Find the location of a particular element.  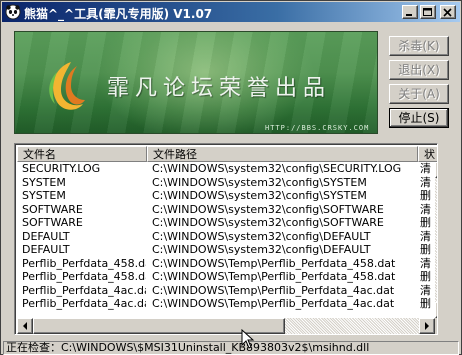

arrow-down-icon is located at coordinates (437, 310).